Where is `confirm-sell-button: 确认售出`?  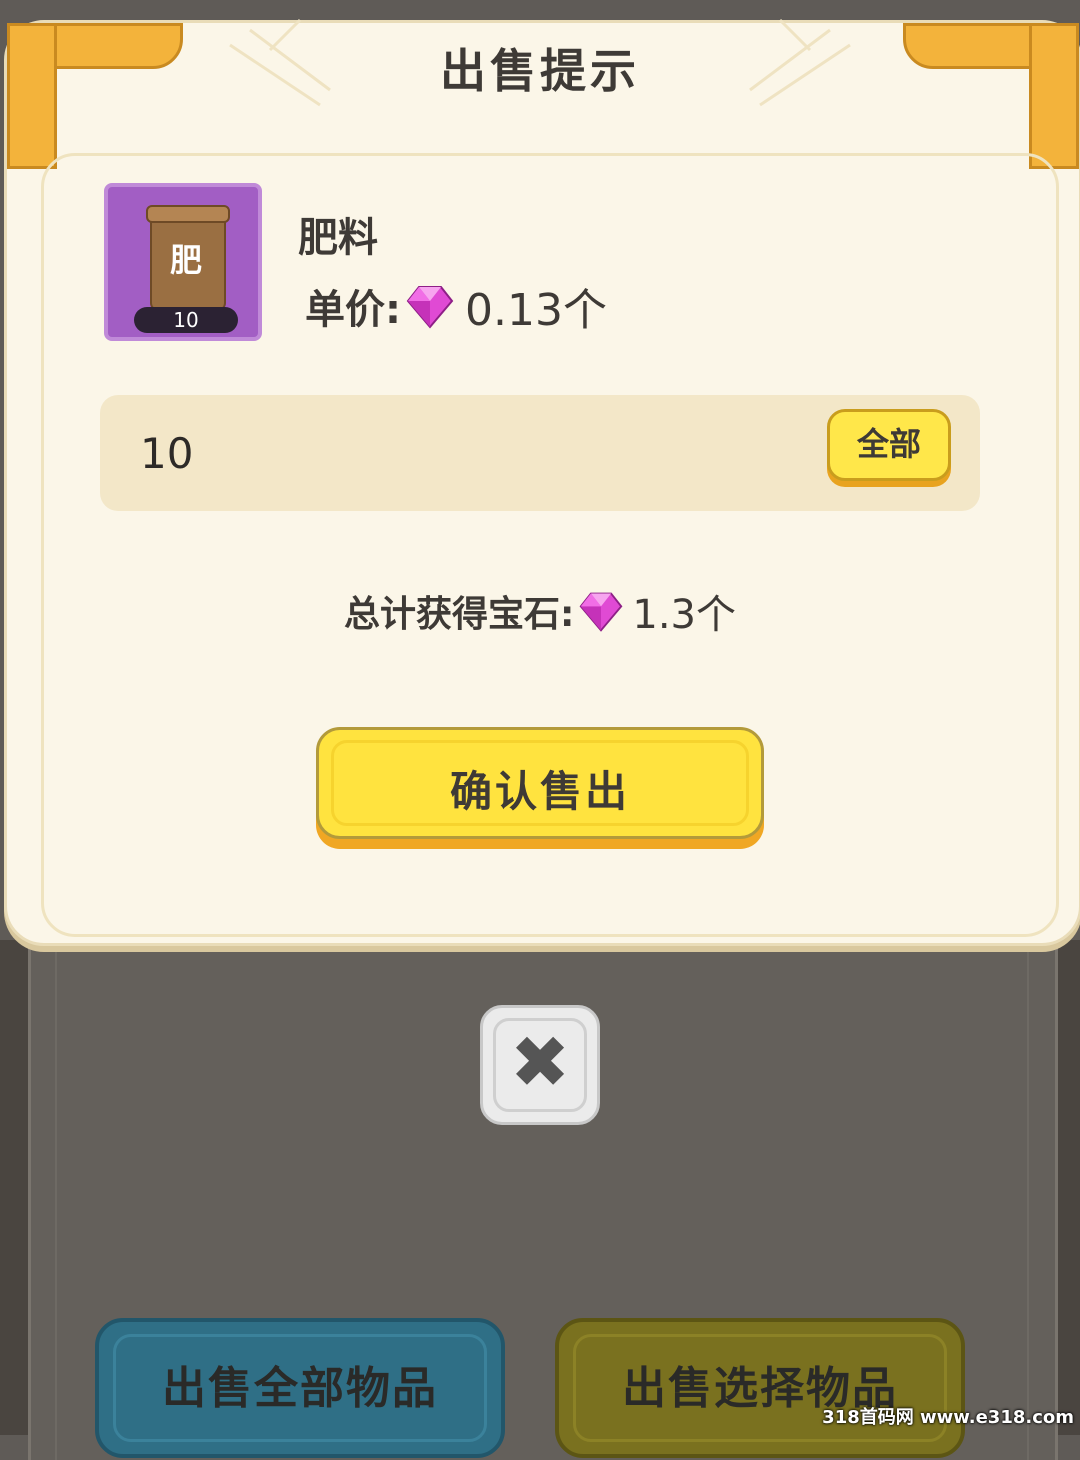 confirm-sell-button: 确认售出 is located at coordinates (540, 783).